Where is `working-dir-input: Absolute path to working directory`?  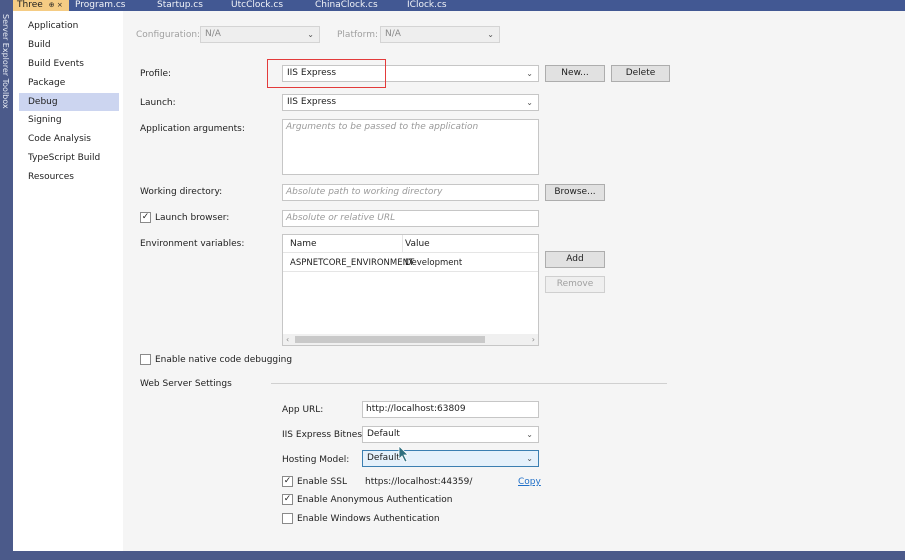 working-dir-input: Absolute path to working directory is located at coordinates (410, 192).